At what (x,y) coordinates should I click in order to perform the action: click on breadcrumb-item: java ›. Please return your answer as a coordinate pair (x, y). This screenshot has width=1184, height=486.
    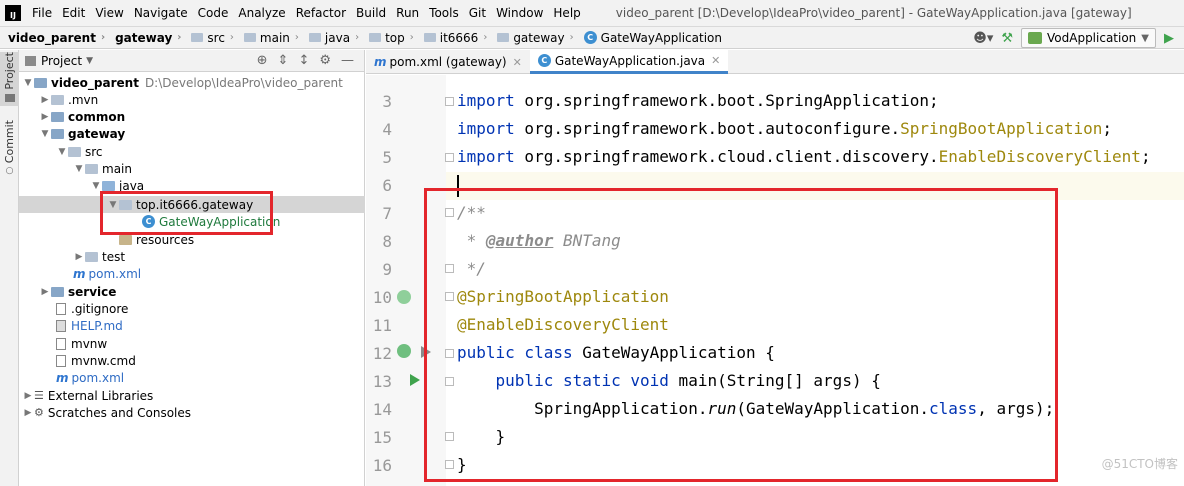
    Looking at the image, I should click on (331, 38).